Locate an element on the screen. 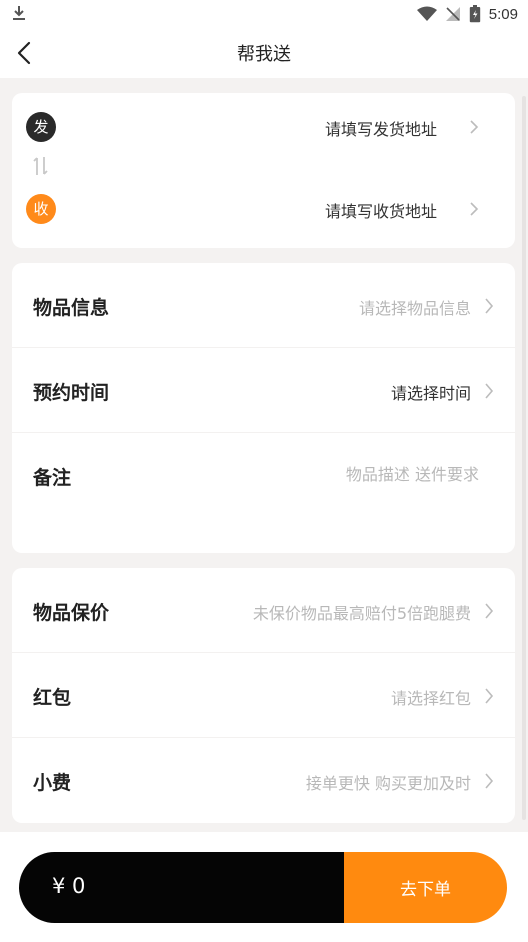  swap-arrows-icon is located at coordinates (41, 166).